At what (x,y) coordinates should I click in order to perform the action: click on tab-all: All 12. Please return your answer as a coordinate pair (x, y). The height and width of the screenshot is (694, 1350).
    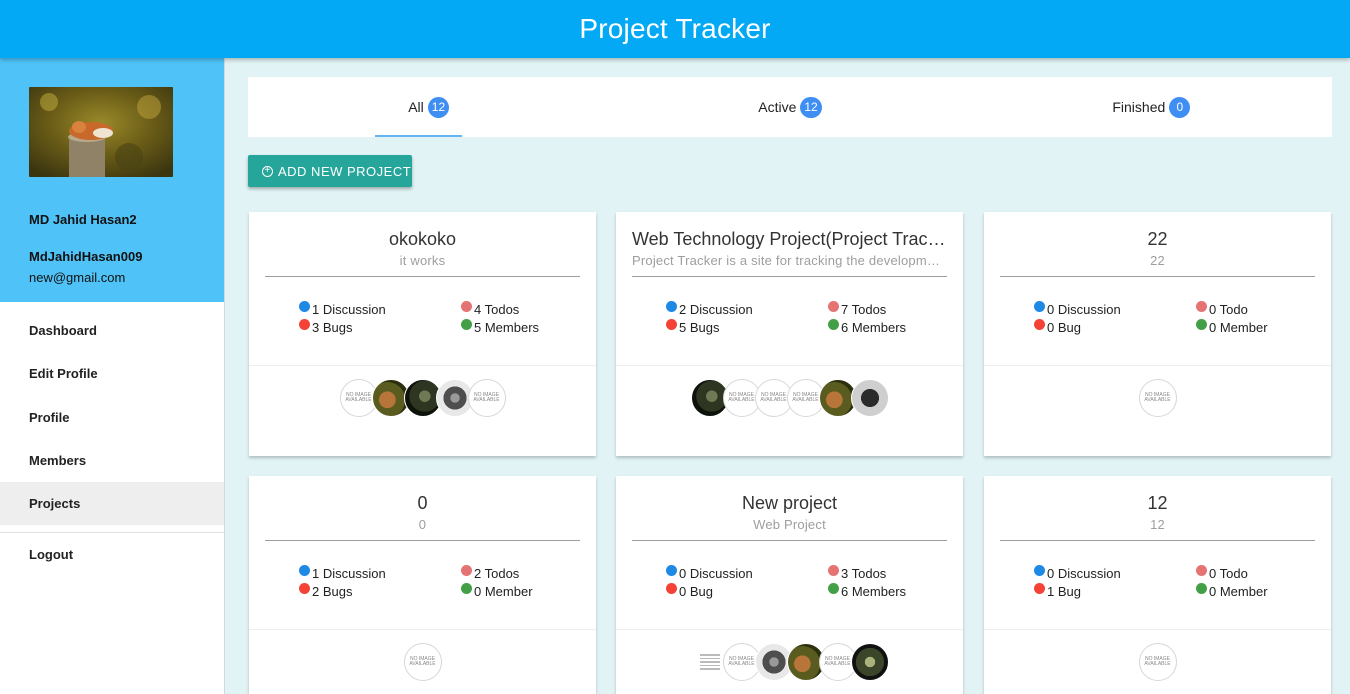
    Looking at the image, I should click on (428, 107).